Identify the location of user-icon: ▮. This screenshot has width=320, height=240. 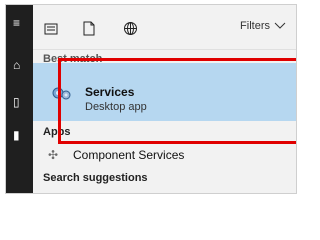
(16, 135).